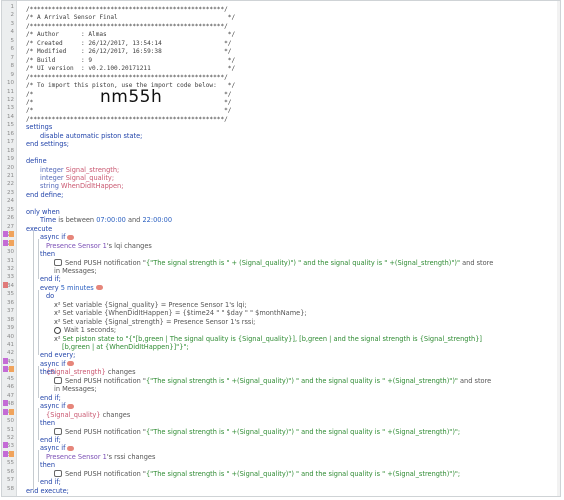 This screenshot has height=500, width=564. I want to click on code-text: end settings;, so click(47, 144).